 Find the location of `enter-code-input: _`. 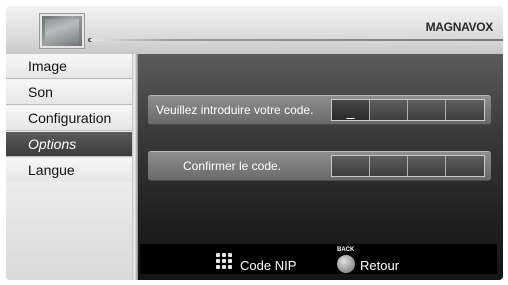

enter-code-input: _ is located at coordinates (408, 110).